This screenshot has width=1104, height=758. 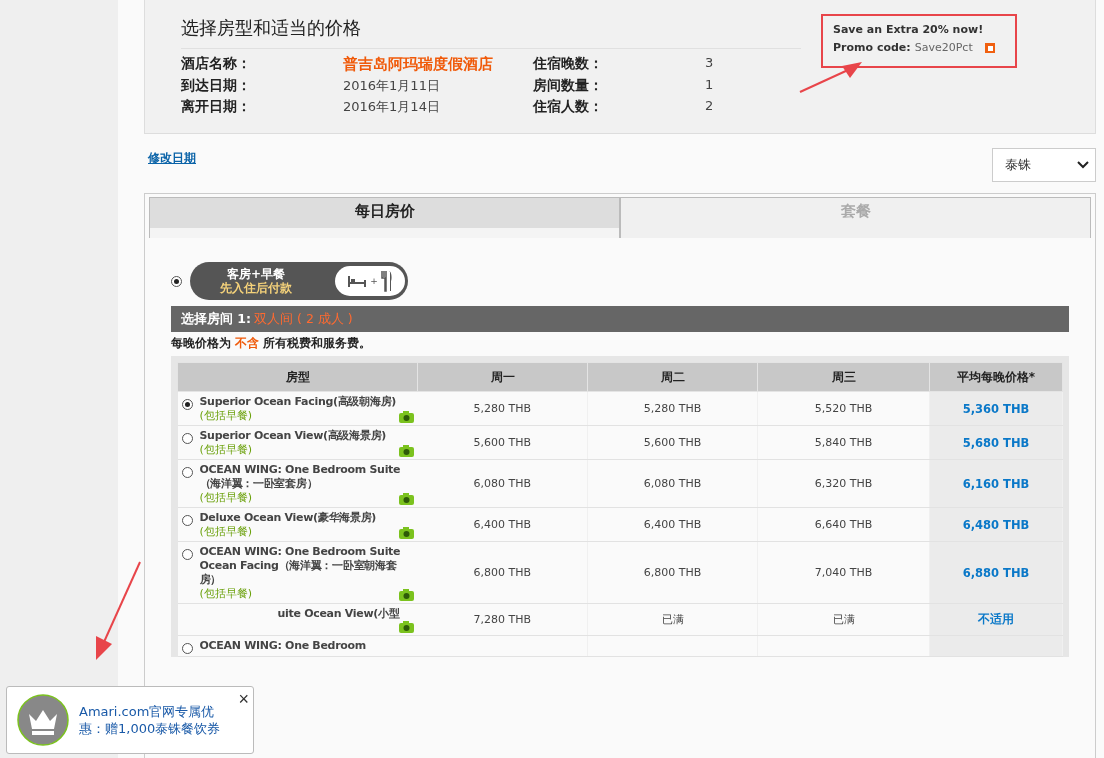 I want to click on info-label: 住宿人数：, so click(x=568, y=107).